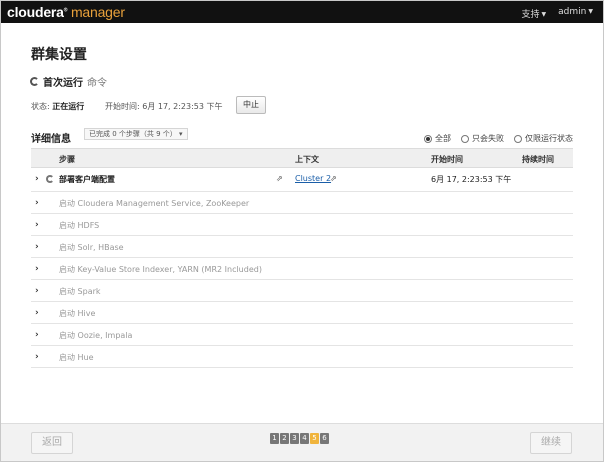  I want to click on back-button: 返回, so click(52, 443).